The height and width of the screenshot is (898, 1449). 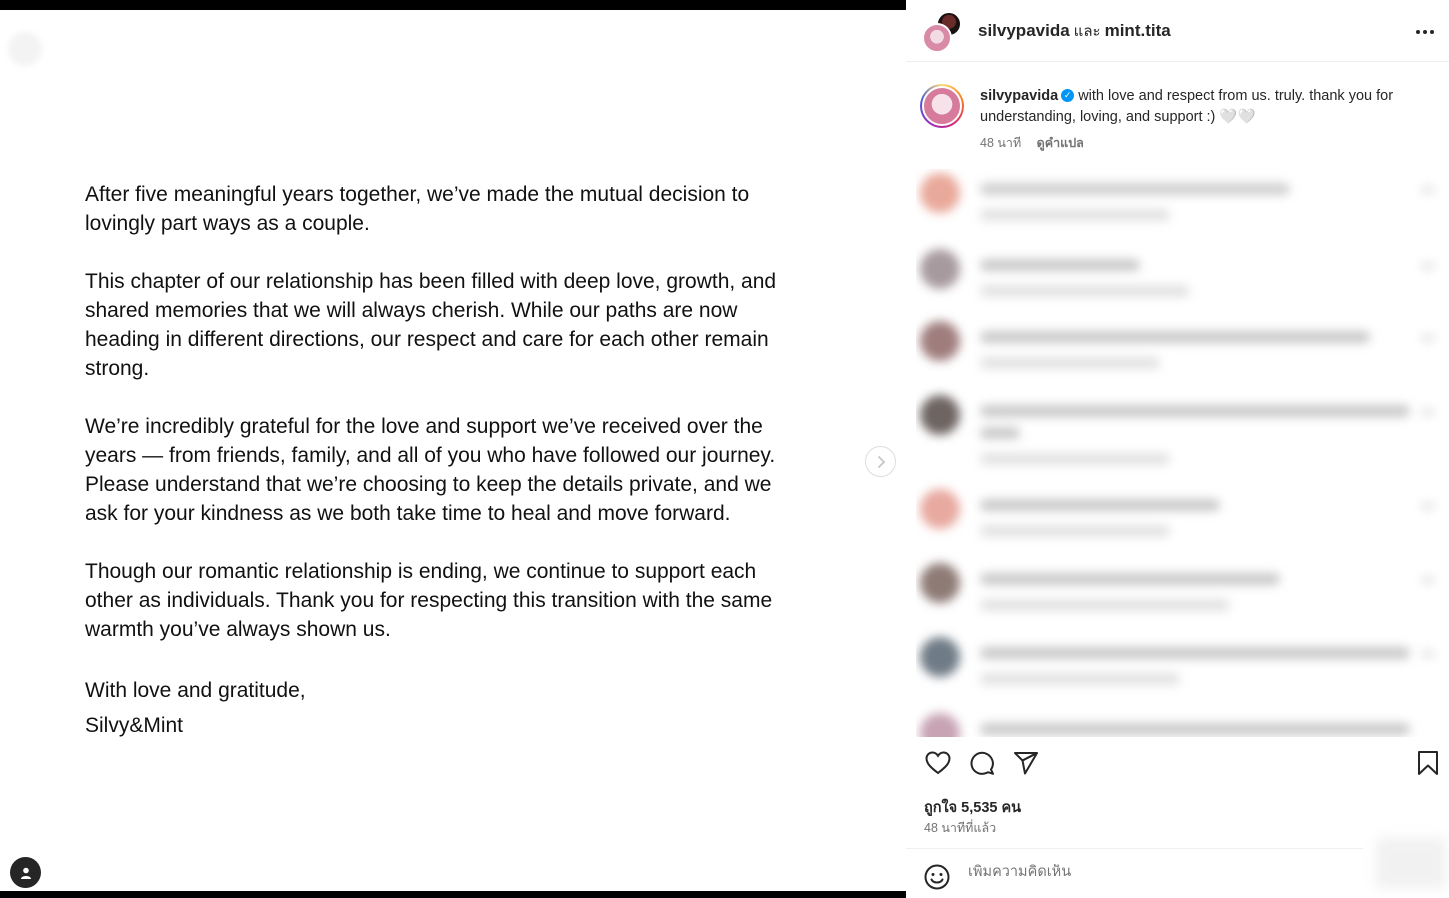 What do you see at coordinates (1019, 96) in the screenshot?
I see `caption-username: silvypavida` at bounding box center [1019, 96].